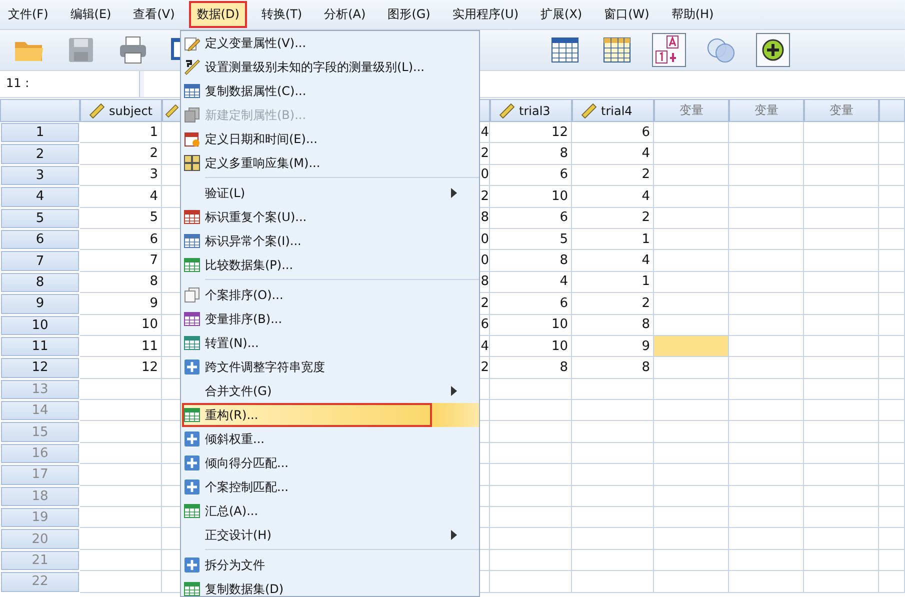 The width and height of the screenshot is (905, 597). What do you see at coordinates (613, 110) in the screenshot?
I see `column-header: trial4` at bounding box center [613, 110].